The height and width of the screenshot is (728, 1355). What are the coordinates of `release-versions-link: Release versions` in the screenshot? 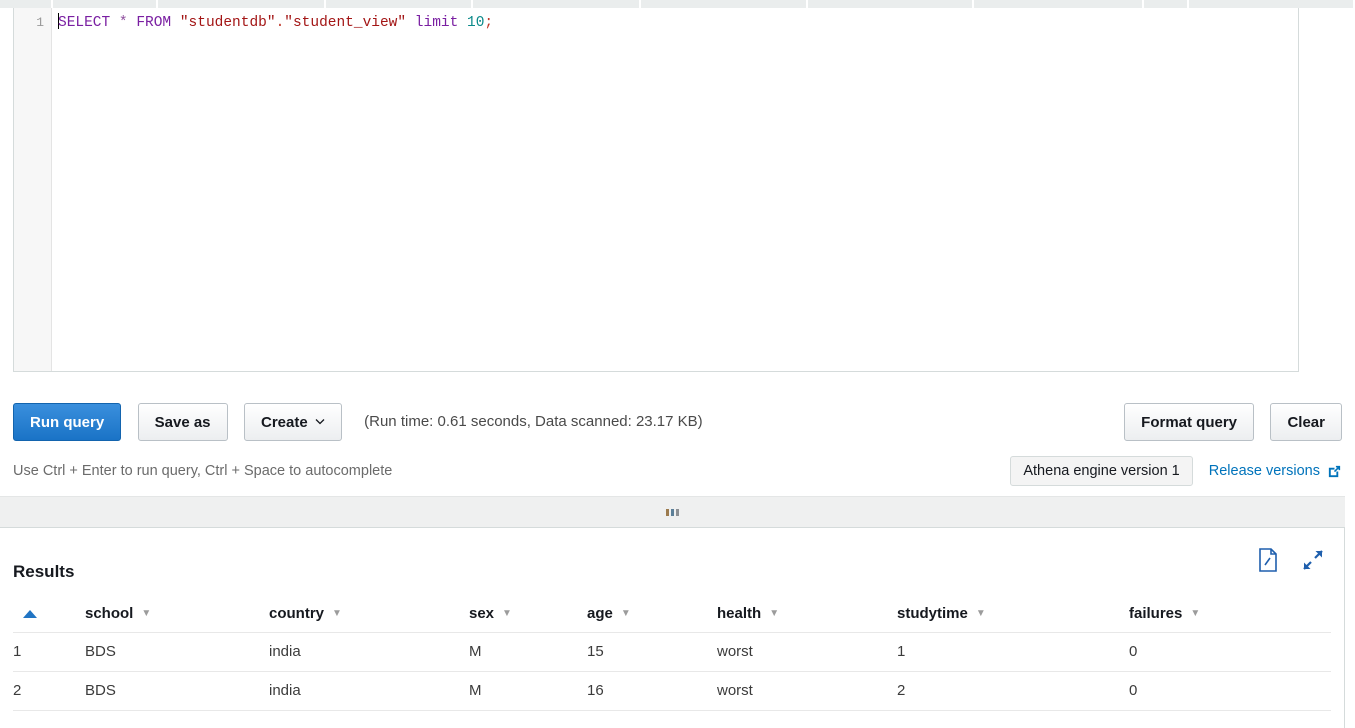 It's located at (1275, 471).